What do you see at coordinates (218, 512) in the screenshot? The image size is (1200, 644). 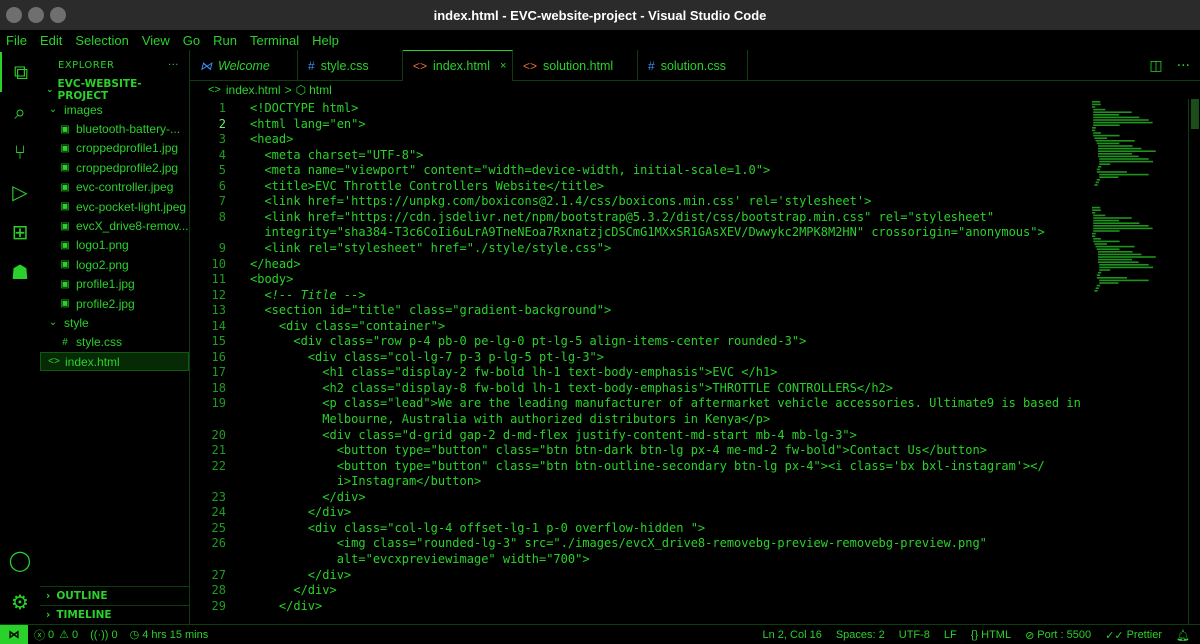 I see `line-number: 24` at bounding box center [218, 512].